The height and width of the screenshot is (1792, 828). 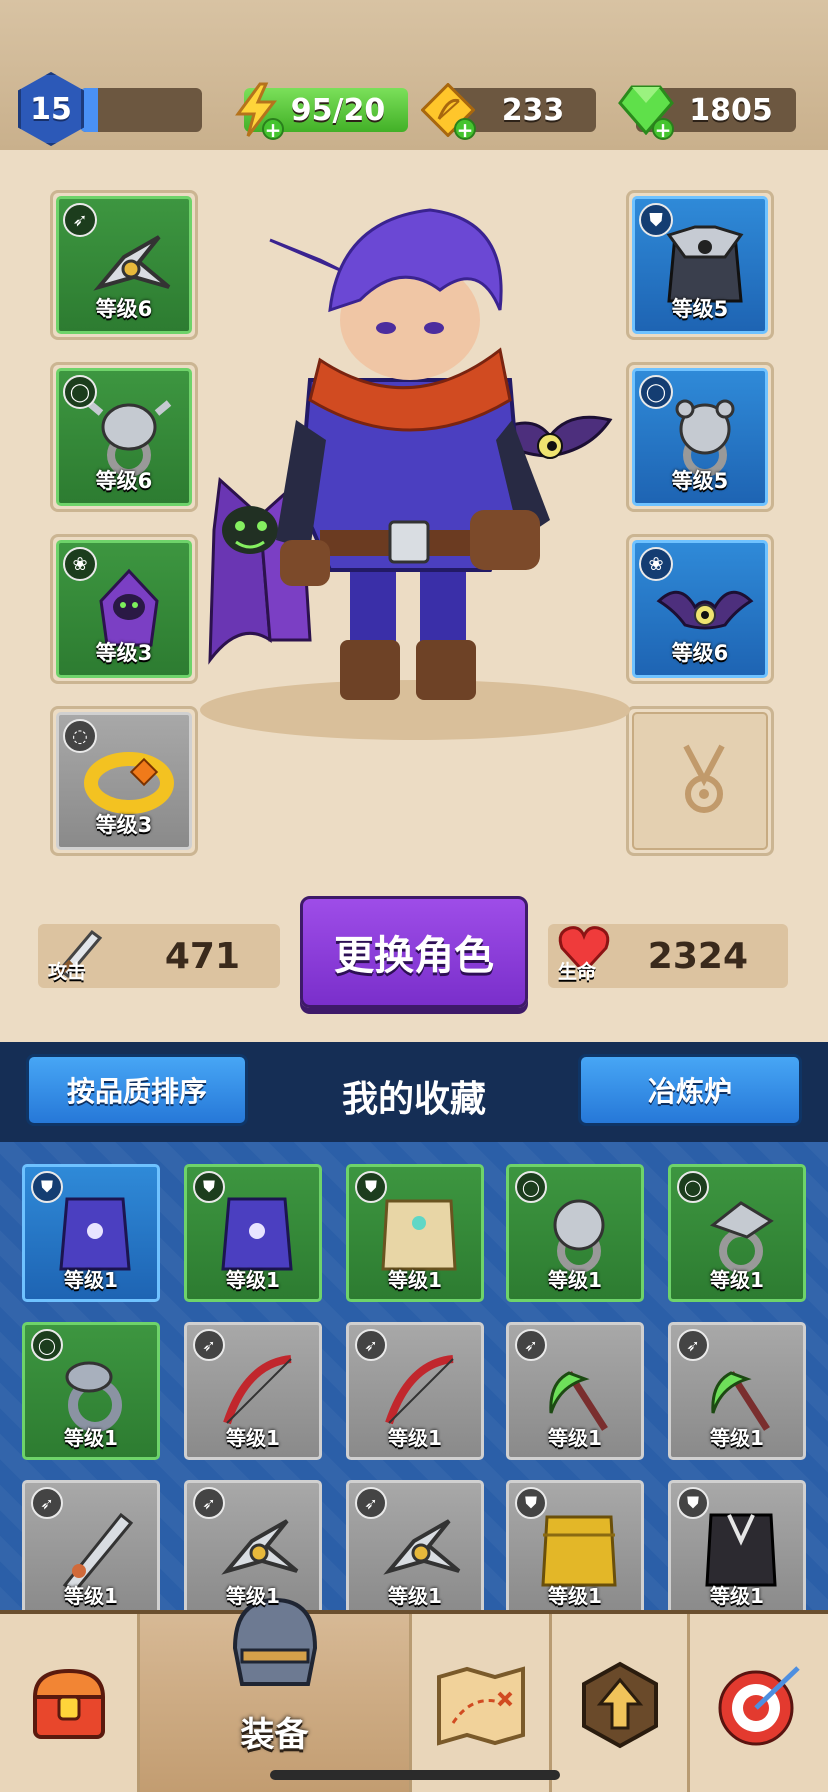 I want to click on challenge-tab, so click(x=759, y=1703).